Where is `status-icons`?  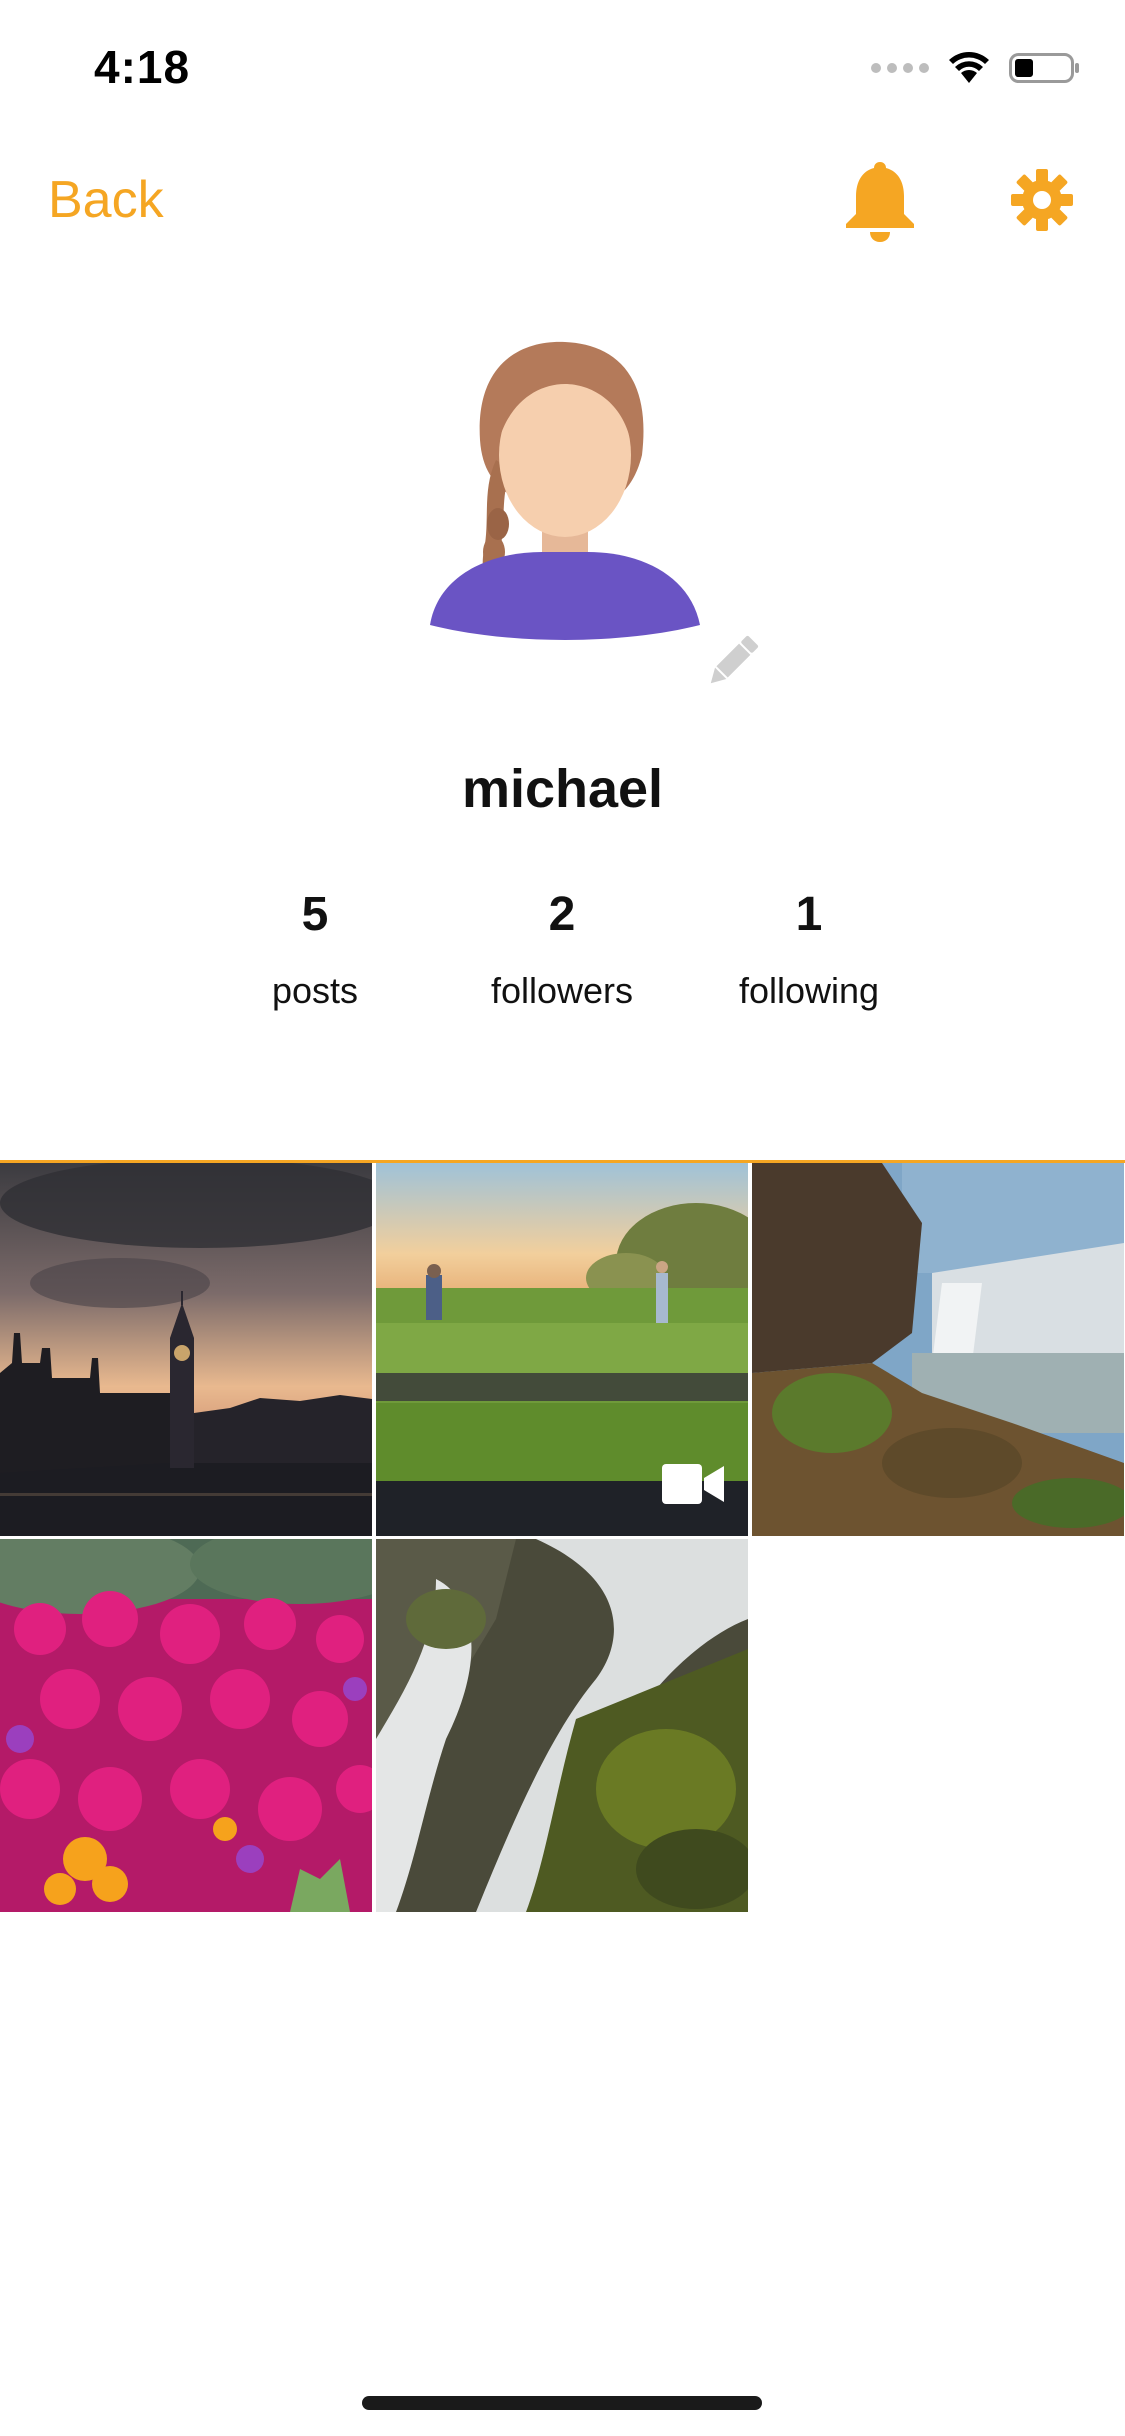
status-icons is located at coordinates (976, 68).